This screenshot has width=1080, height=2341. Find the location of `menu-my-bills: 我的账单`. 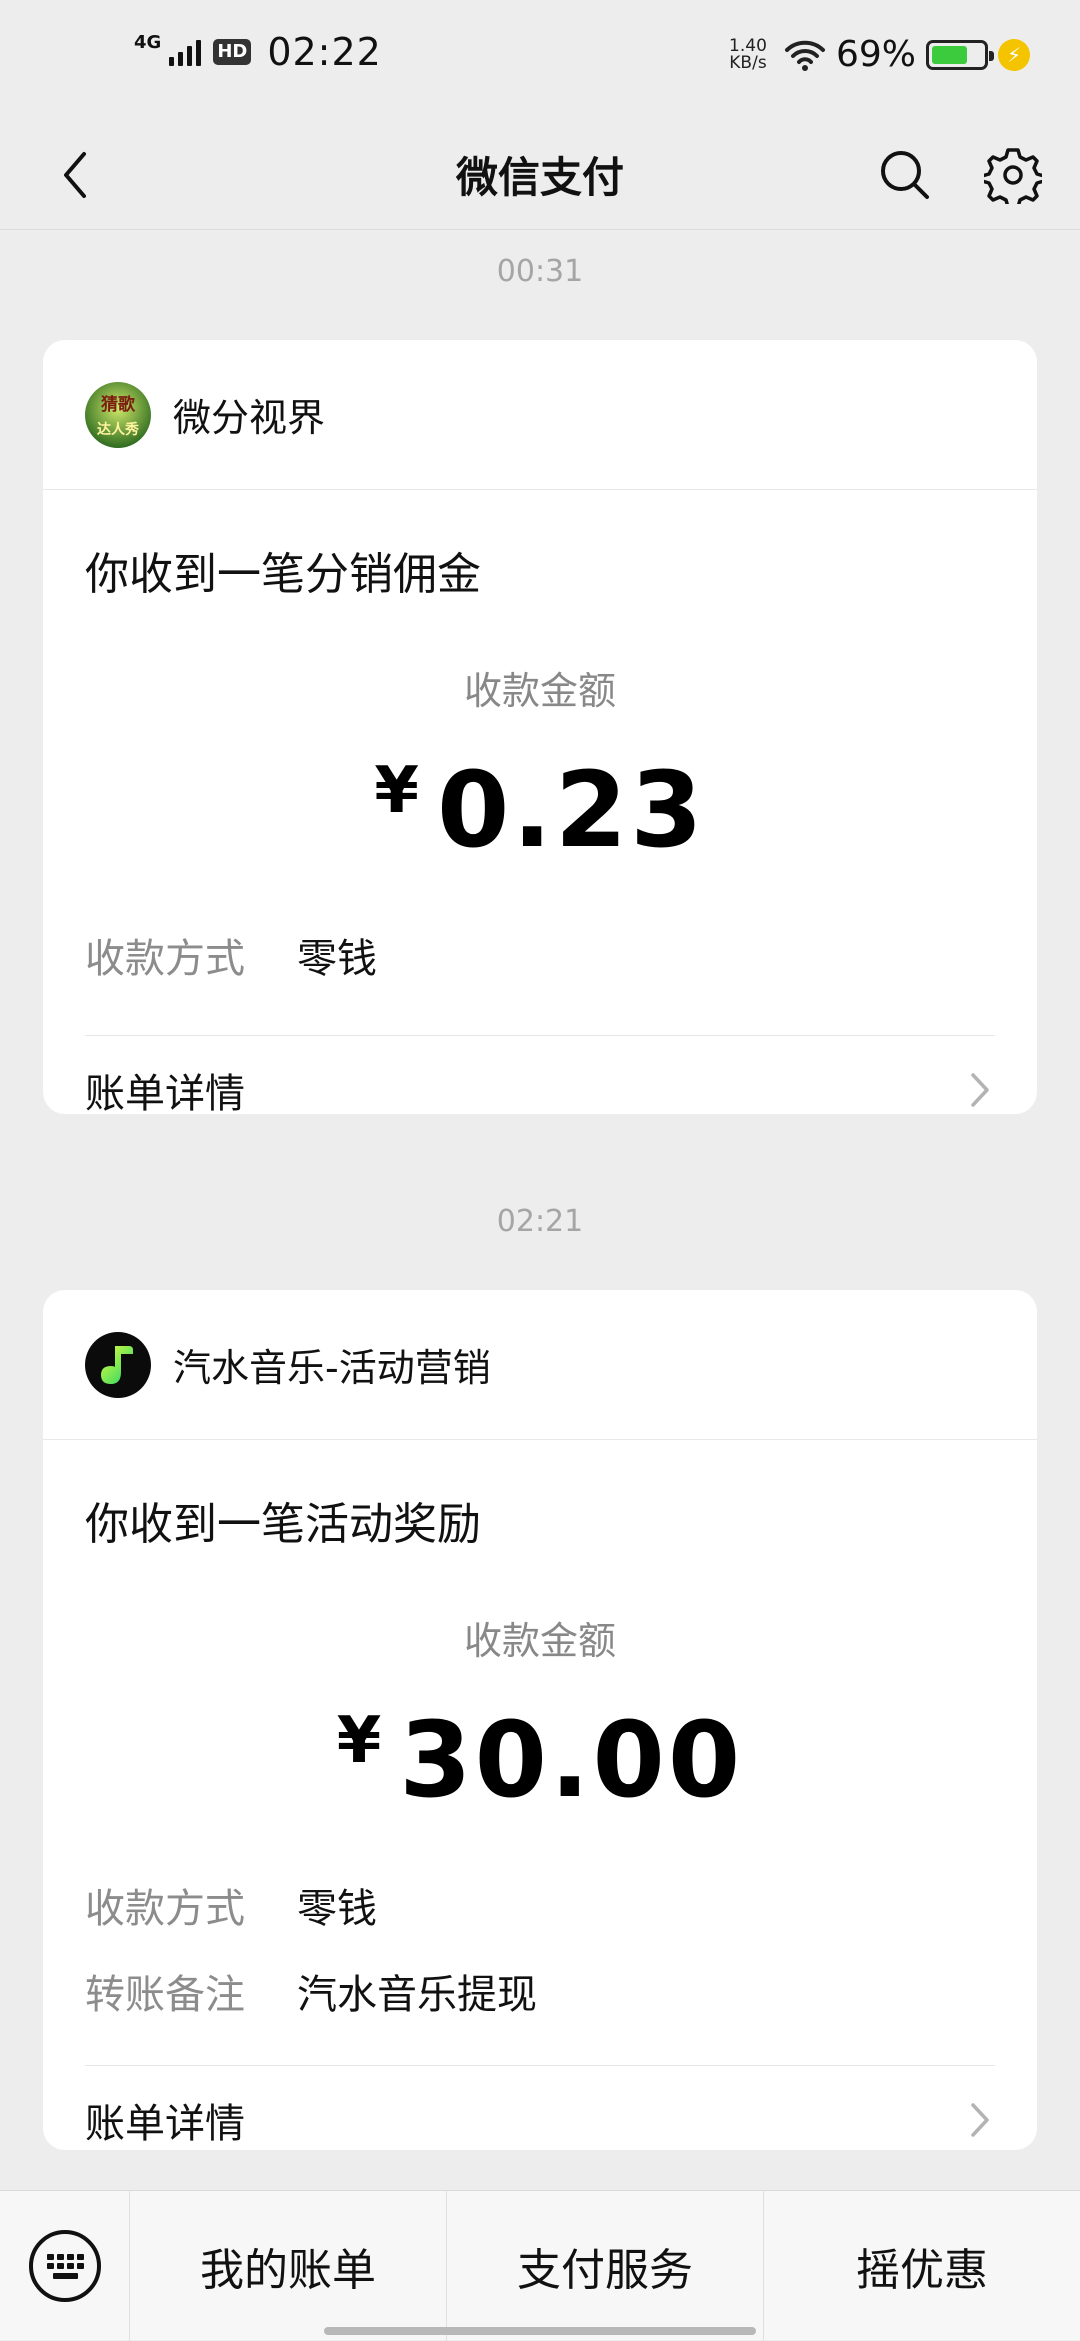

menu-my-bills: 我的账单 is located at coordinates (288, 2266).